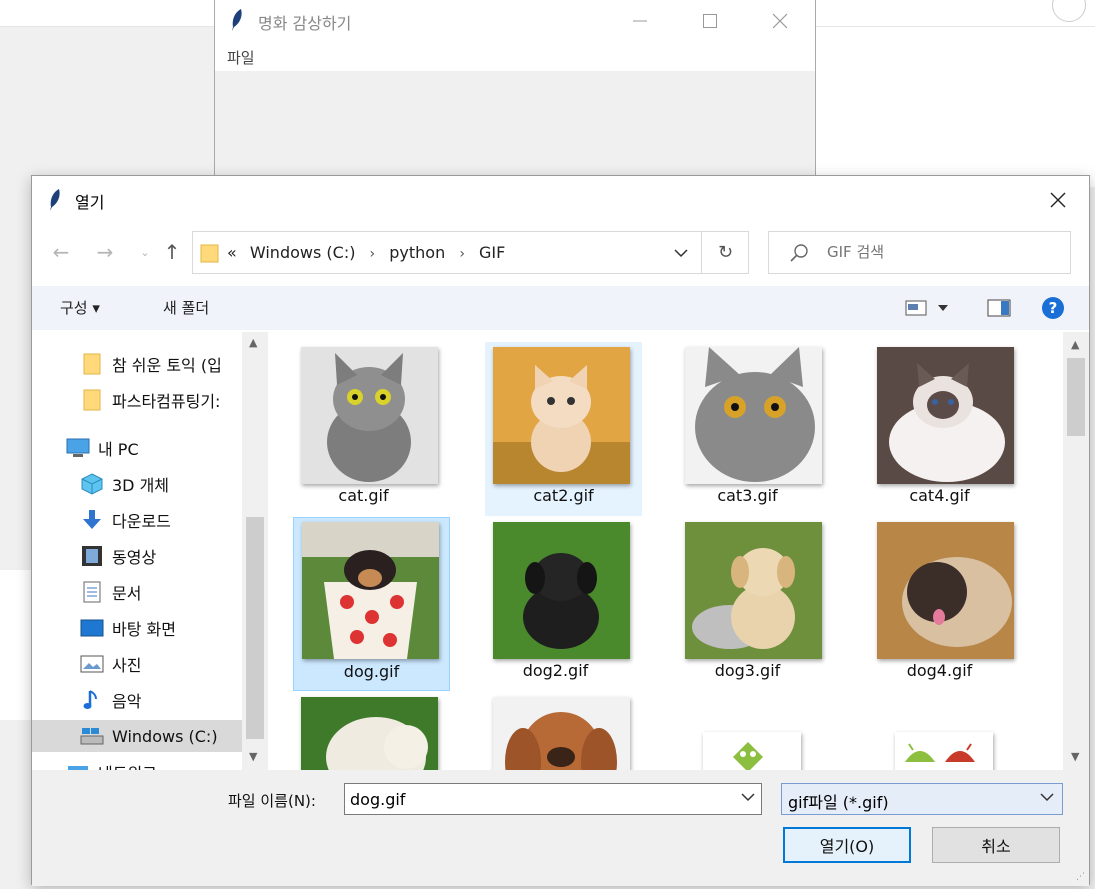 The image size is (1095, 889). What do you see at coordinates (110, 700) in the screenshot?
I see `nav-item-music: 음악` at bounding box center [110, 700].